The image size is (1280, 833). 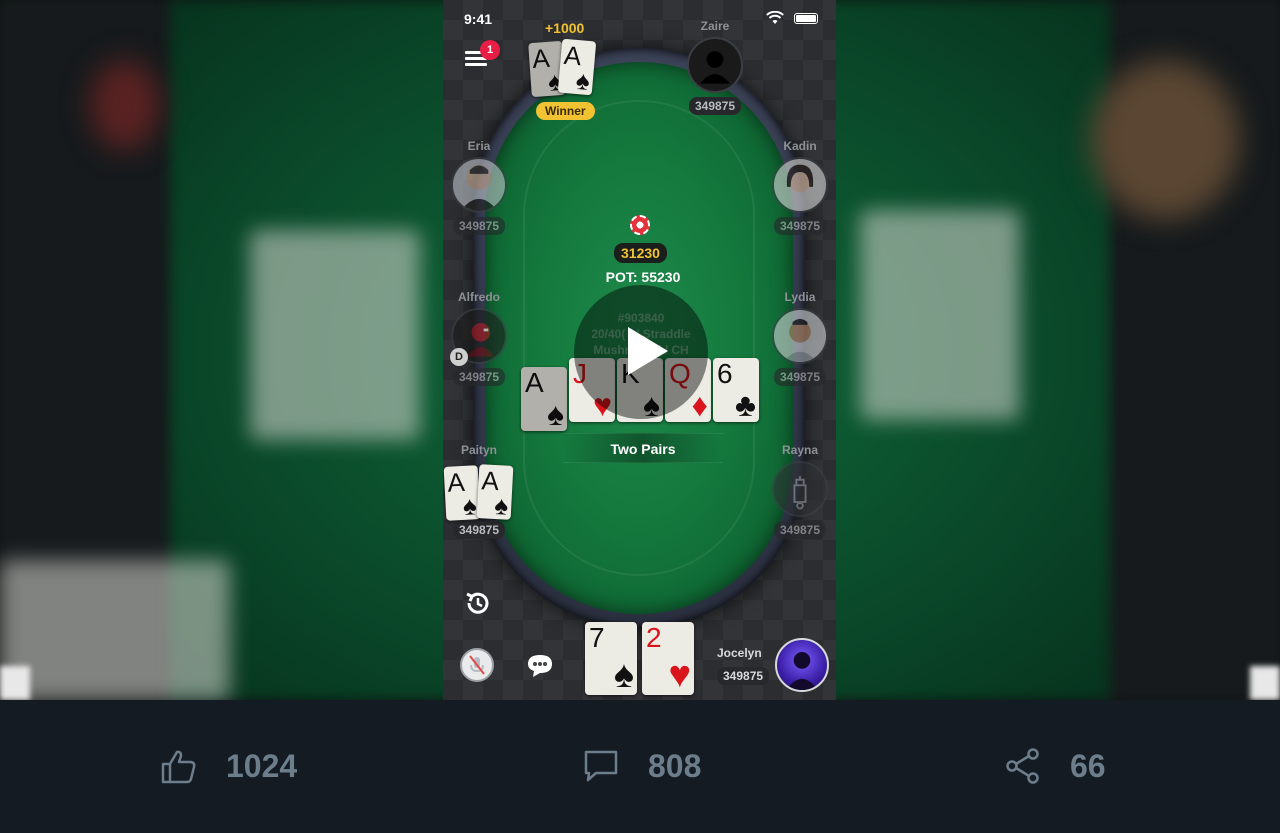 What do you see at coordinates (459, 357) in the screenshot?
I see `dealer-button: D` at bounding box center [459, 357].